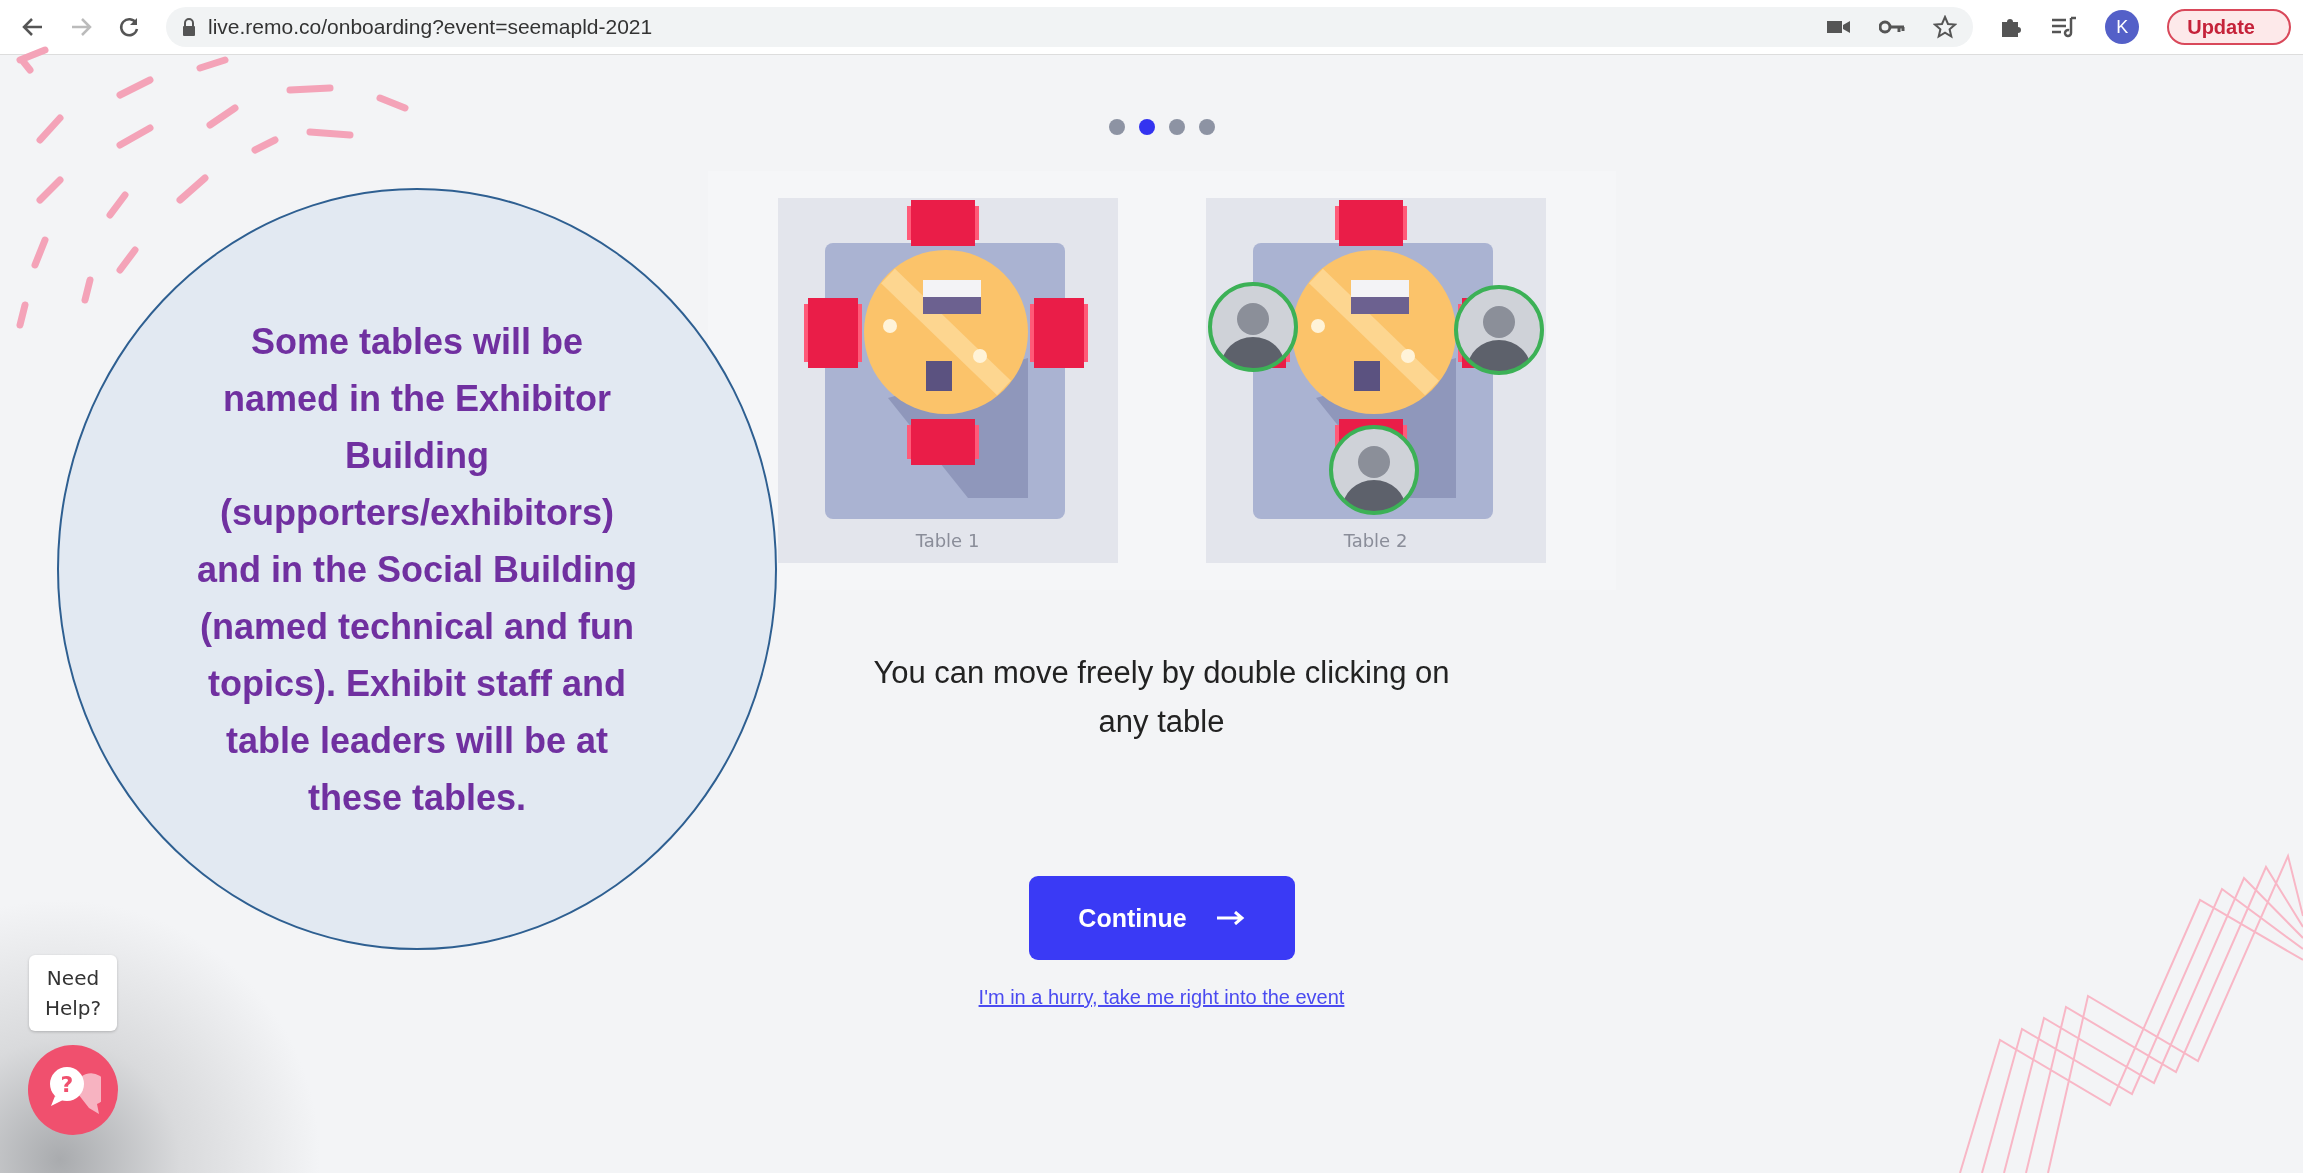 The width and height of the screenshot is (2303, 1173). What do you see at coordinates (129, 27) in the screenshot?
I see `reload-icon` at bounding box center [129, 27].